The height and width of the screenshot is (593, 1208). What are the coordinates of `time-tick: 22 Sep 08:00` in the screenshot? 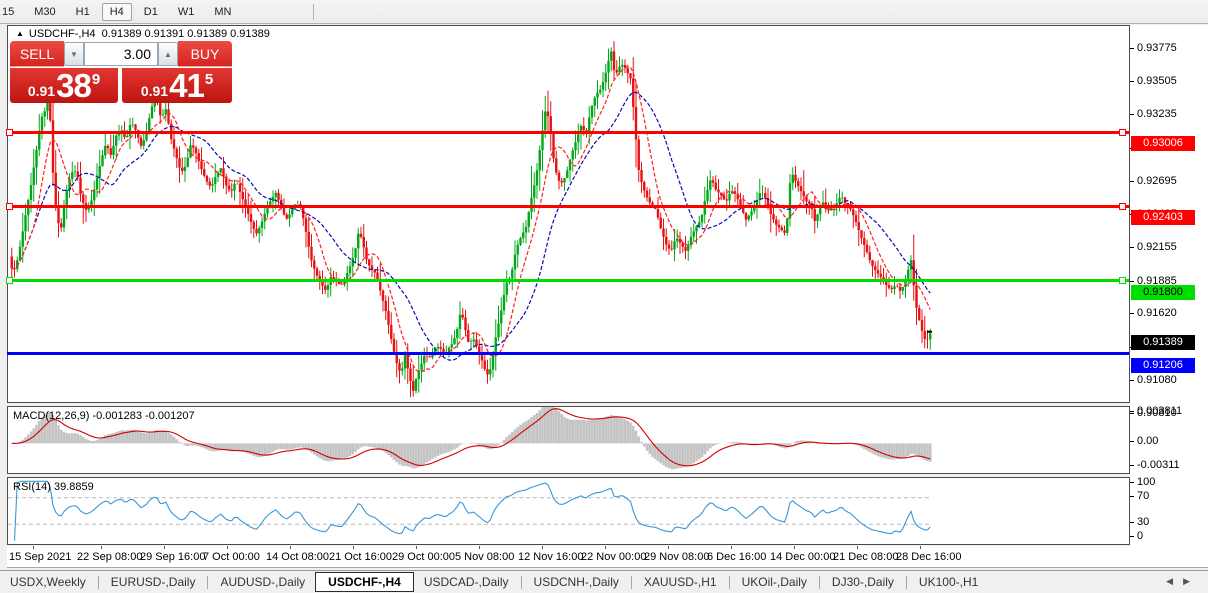 It's located at (110, 557).